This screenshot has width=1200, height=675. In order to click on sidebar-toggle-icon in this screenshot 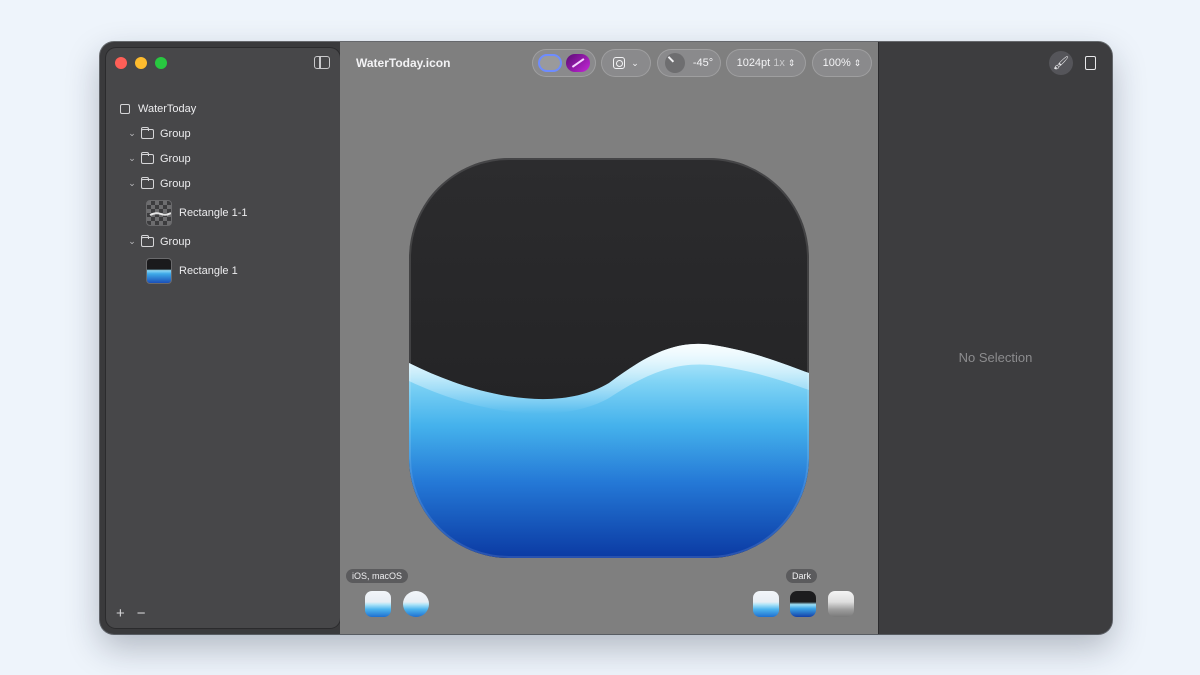, I will do `click(322, 62)`.